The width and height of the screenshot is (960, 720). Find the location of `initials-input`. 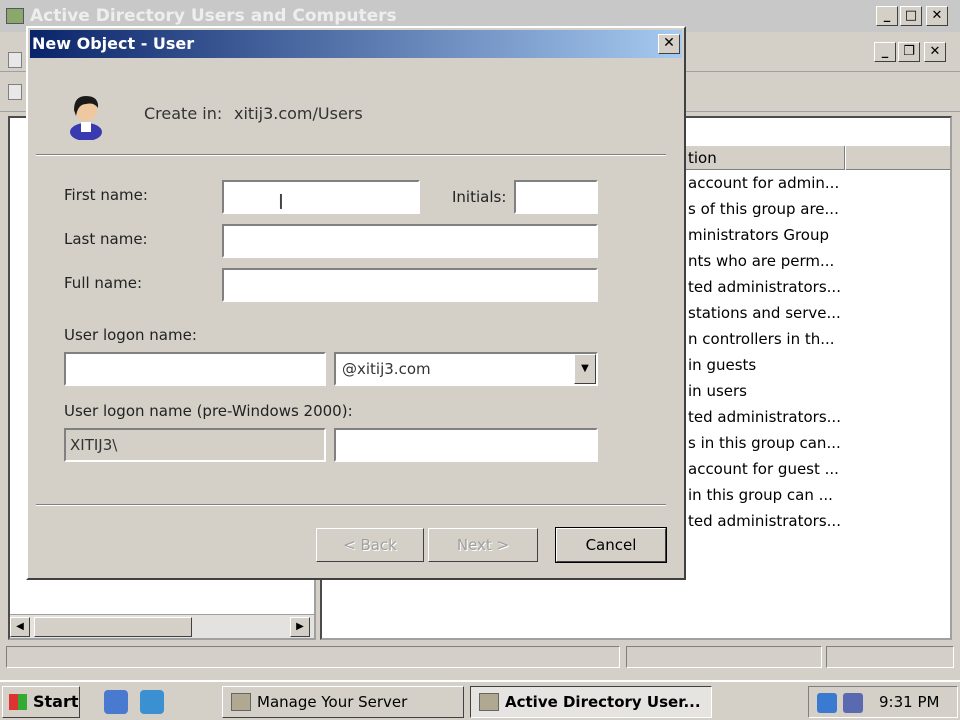

initials-input is located at coordinates (556, 197).